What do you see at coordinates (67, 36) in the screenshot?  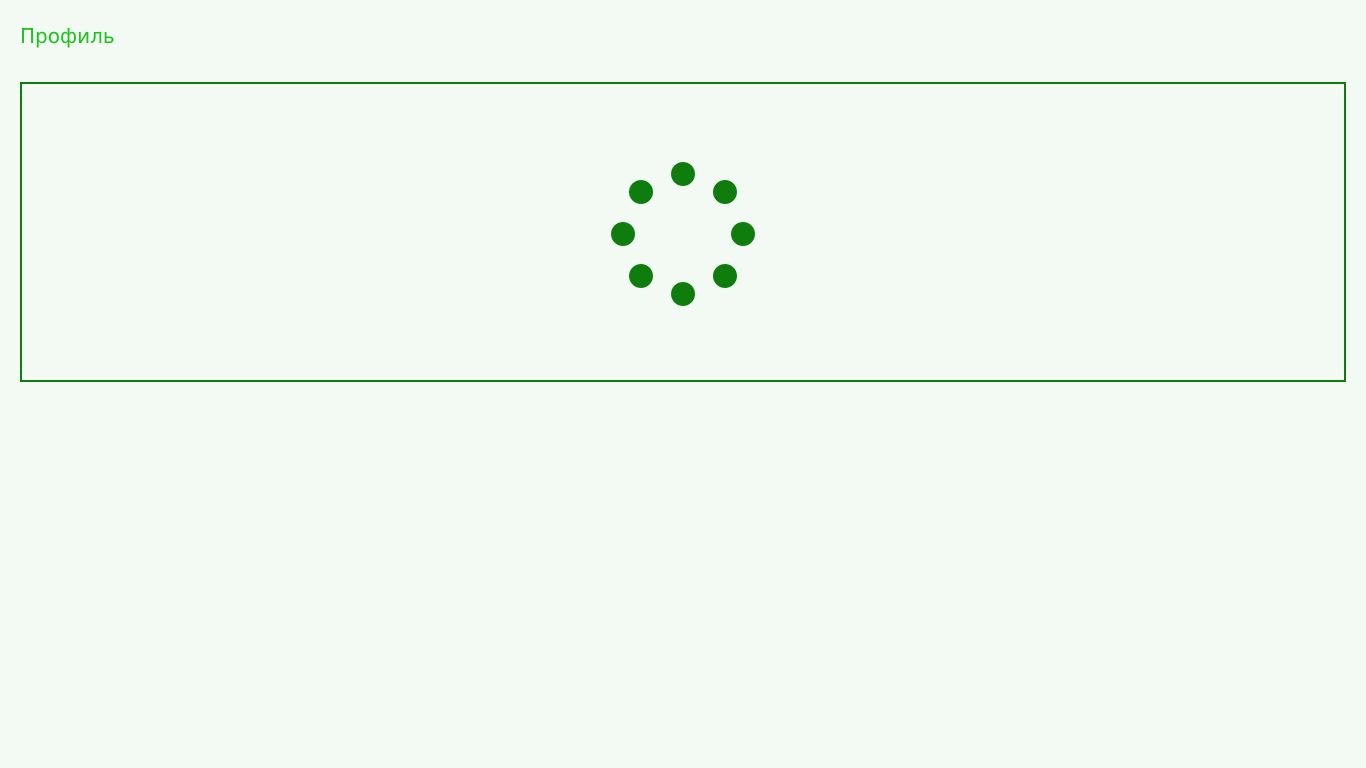 I see `profile-title-link: Профиль` at bounding box center [67, 36].